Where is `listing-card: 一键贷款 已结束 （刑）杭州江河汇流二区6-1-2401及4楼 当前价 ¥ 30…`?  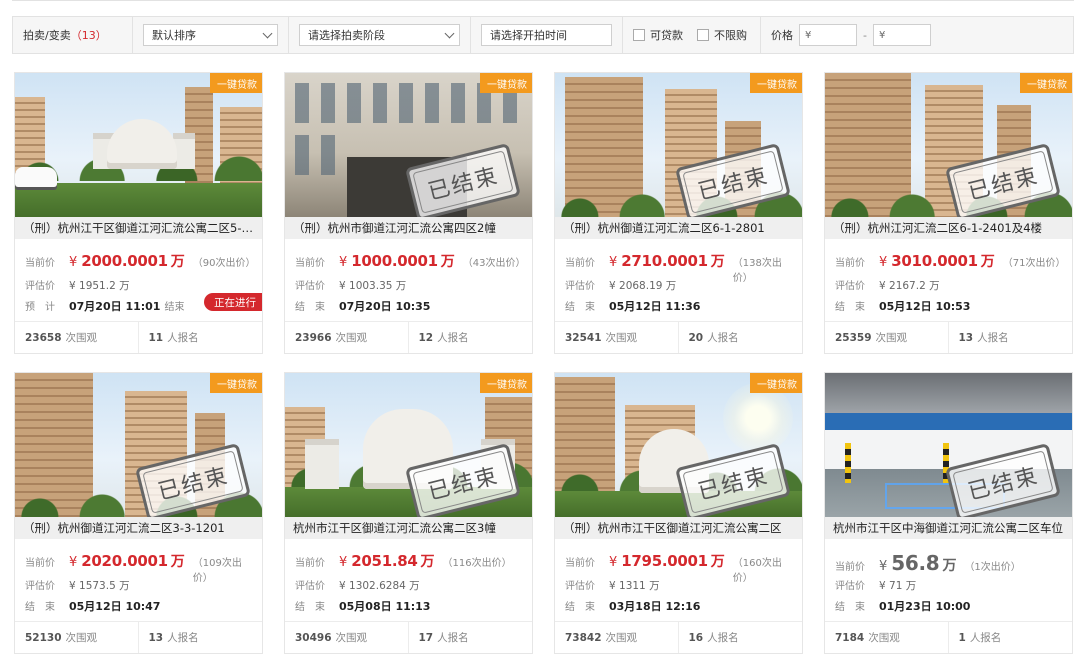 listing-card: 一键贷款 已结束 （刑）杭州江河汇流二区6-1-2401及4楼 当前价 ¥ 30… is located at coordinates (948, 213).